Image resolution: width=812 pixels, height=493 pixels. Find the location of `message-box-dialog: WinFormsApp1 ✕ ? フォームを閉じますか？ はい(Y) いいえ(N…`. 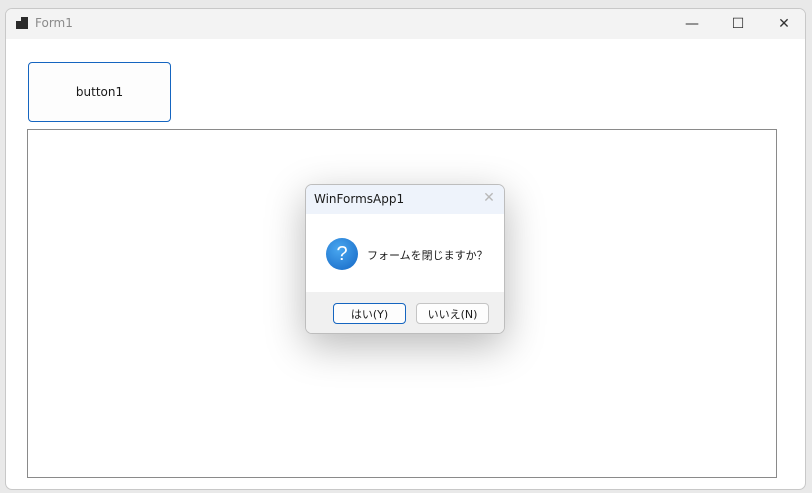

message-box-dialog: WinFormsApp1 ✕ ? フォームを閉じますか？ はい(Y) いいえ(N… is located at coordinates (405, 259).